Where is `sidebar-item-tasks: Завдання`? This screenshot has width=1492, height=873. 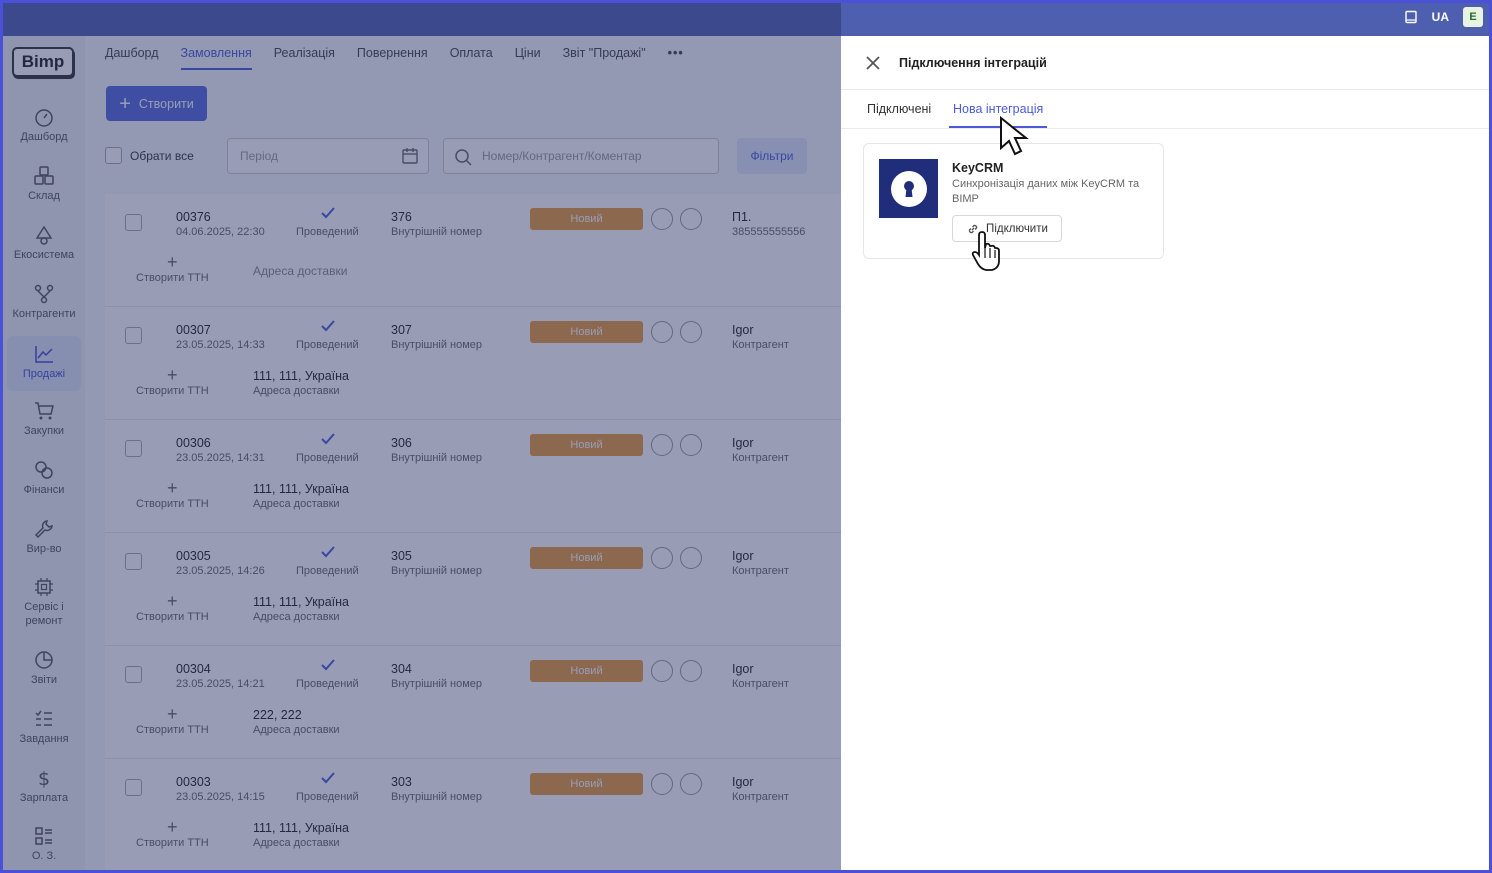 sidebar-item-tasks: Завдання is located at coordinates (44, 734).